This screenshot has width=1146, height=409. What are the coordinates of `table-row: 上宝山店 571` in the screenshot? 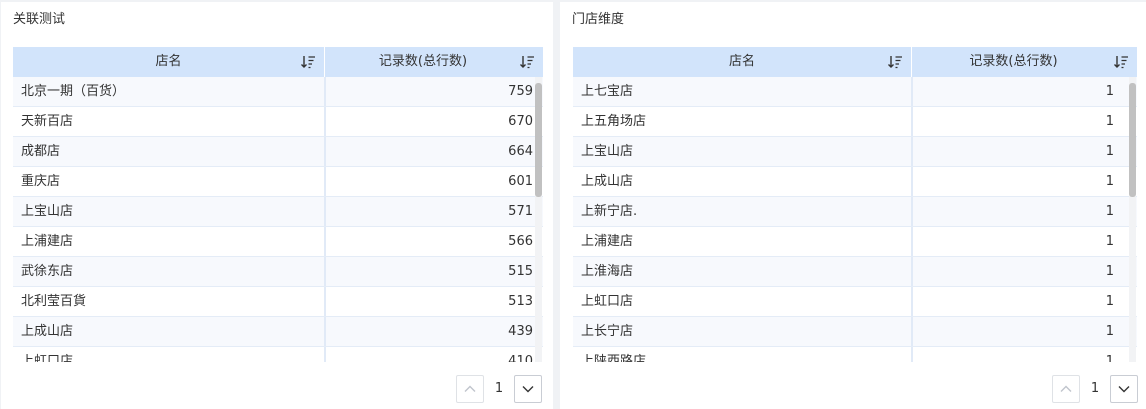 It's located at (278, 212).